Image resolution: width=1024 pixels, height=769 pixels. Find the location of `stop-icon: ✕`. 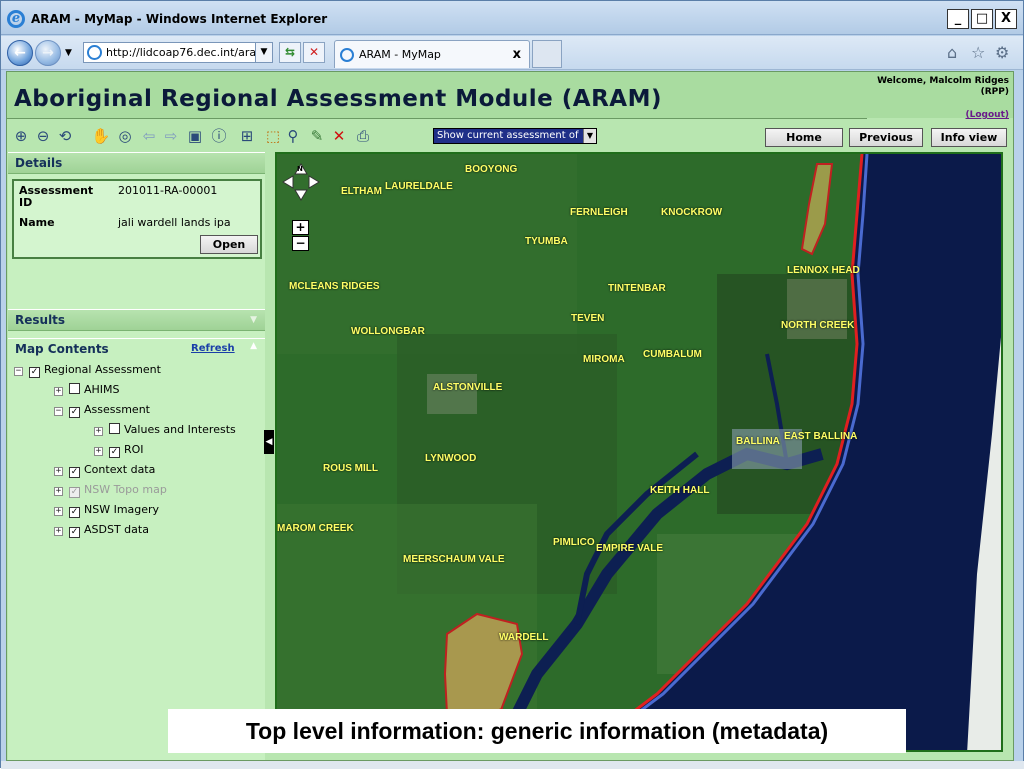

stop-icon: ✕ is located at coordinates (314, 52).